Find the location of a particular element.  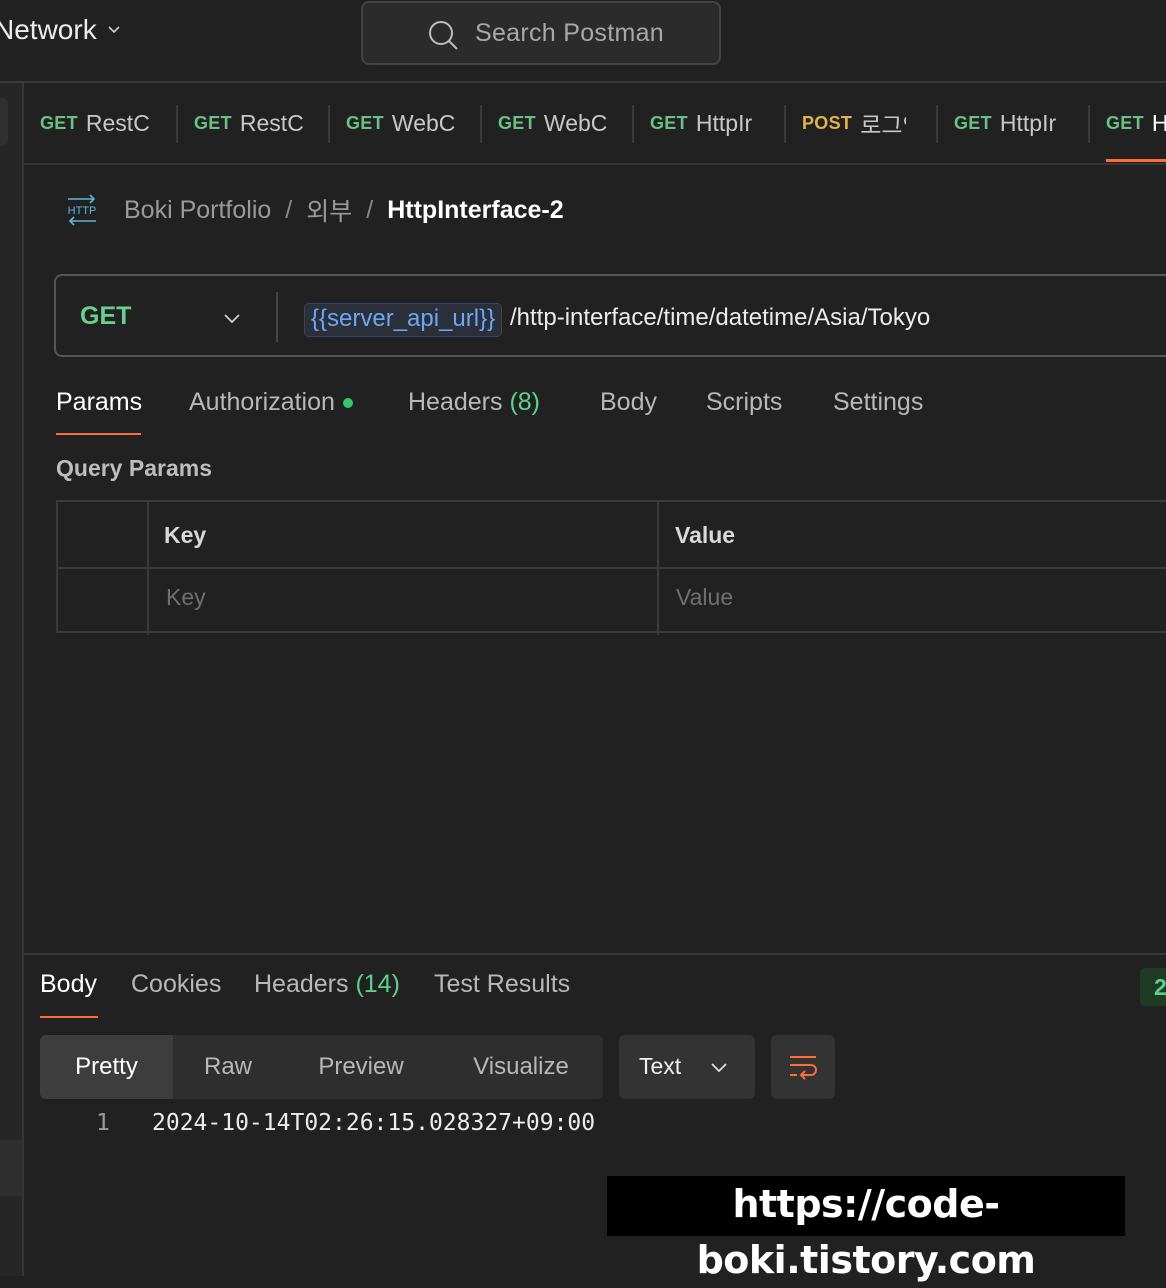

sidebar is located at coordinates (12, 679).